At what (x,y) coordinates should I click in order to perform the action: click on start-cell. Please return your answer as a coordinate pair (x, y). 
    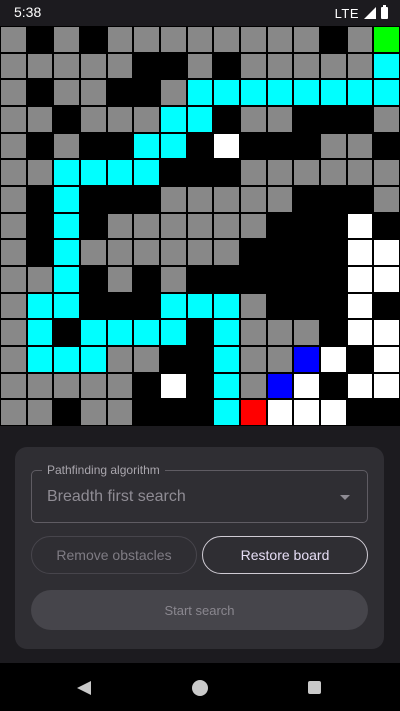
    Looking at the image, I should click on (253, 412).